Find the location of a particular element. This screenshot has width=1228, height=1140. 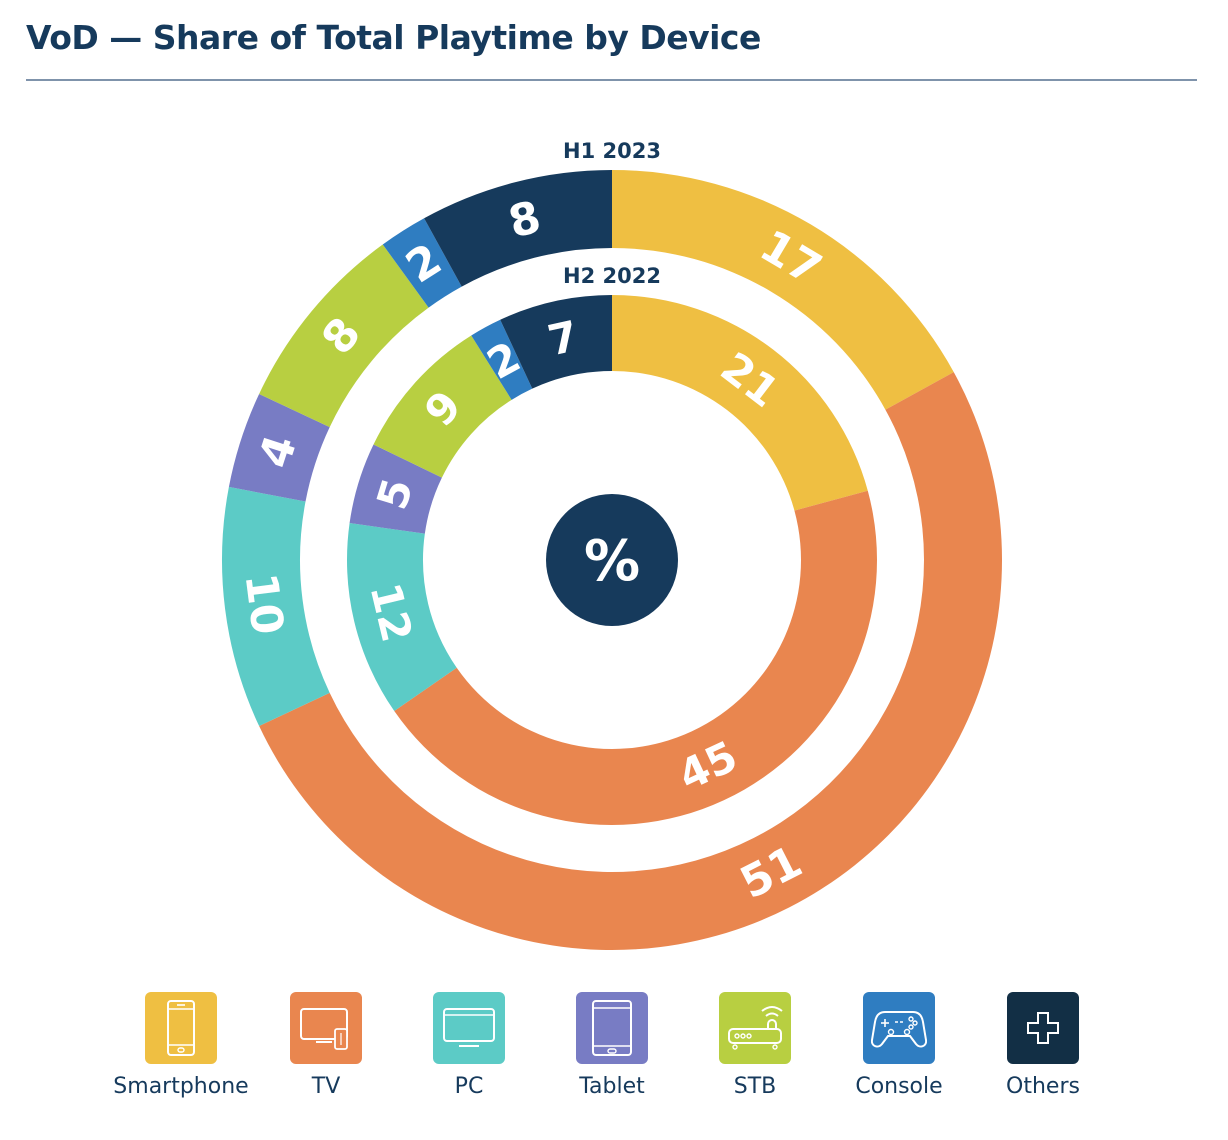

pc-monitor-icon is located at coordinates (469, 1028).